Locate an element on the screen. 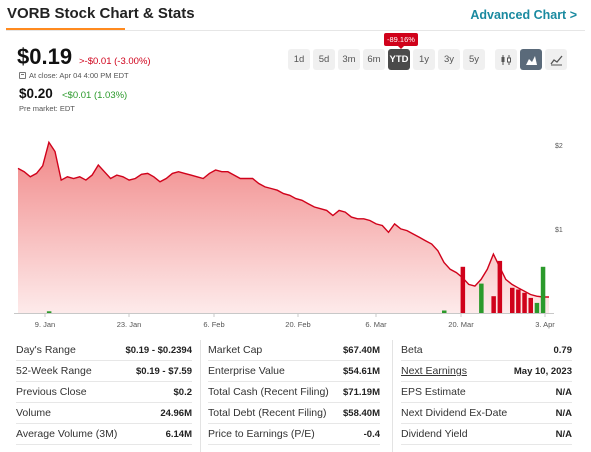  stat-label: Total Debt (Recent Filing) is located at coordinates (267, 413).